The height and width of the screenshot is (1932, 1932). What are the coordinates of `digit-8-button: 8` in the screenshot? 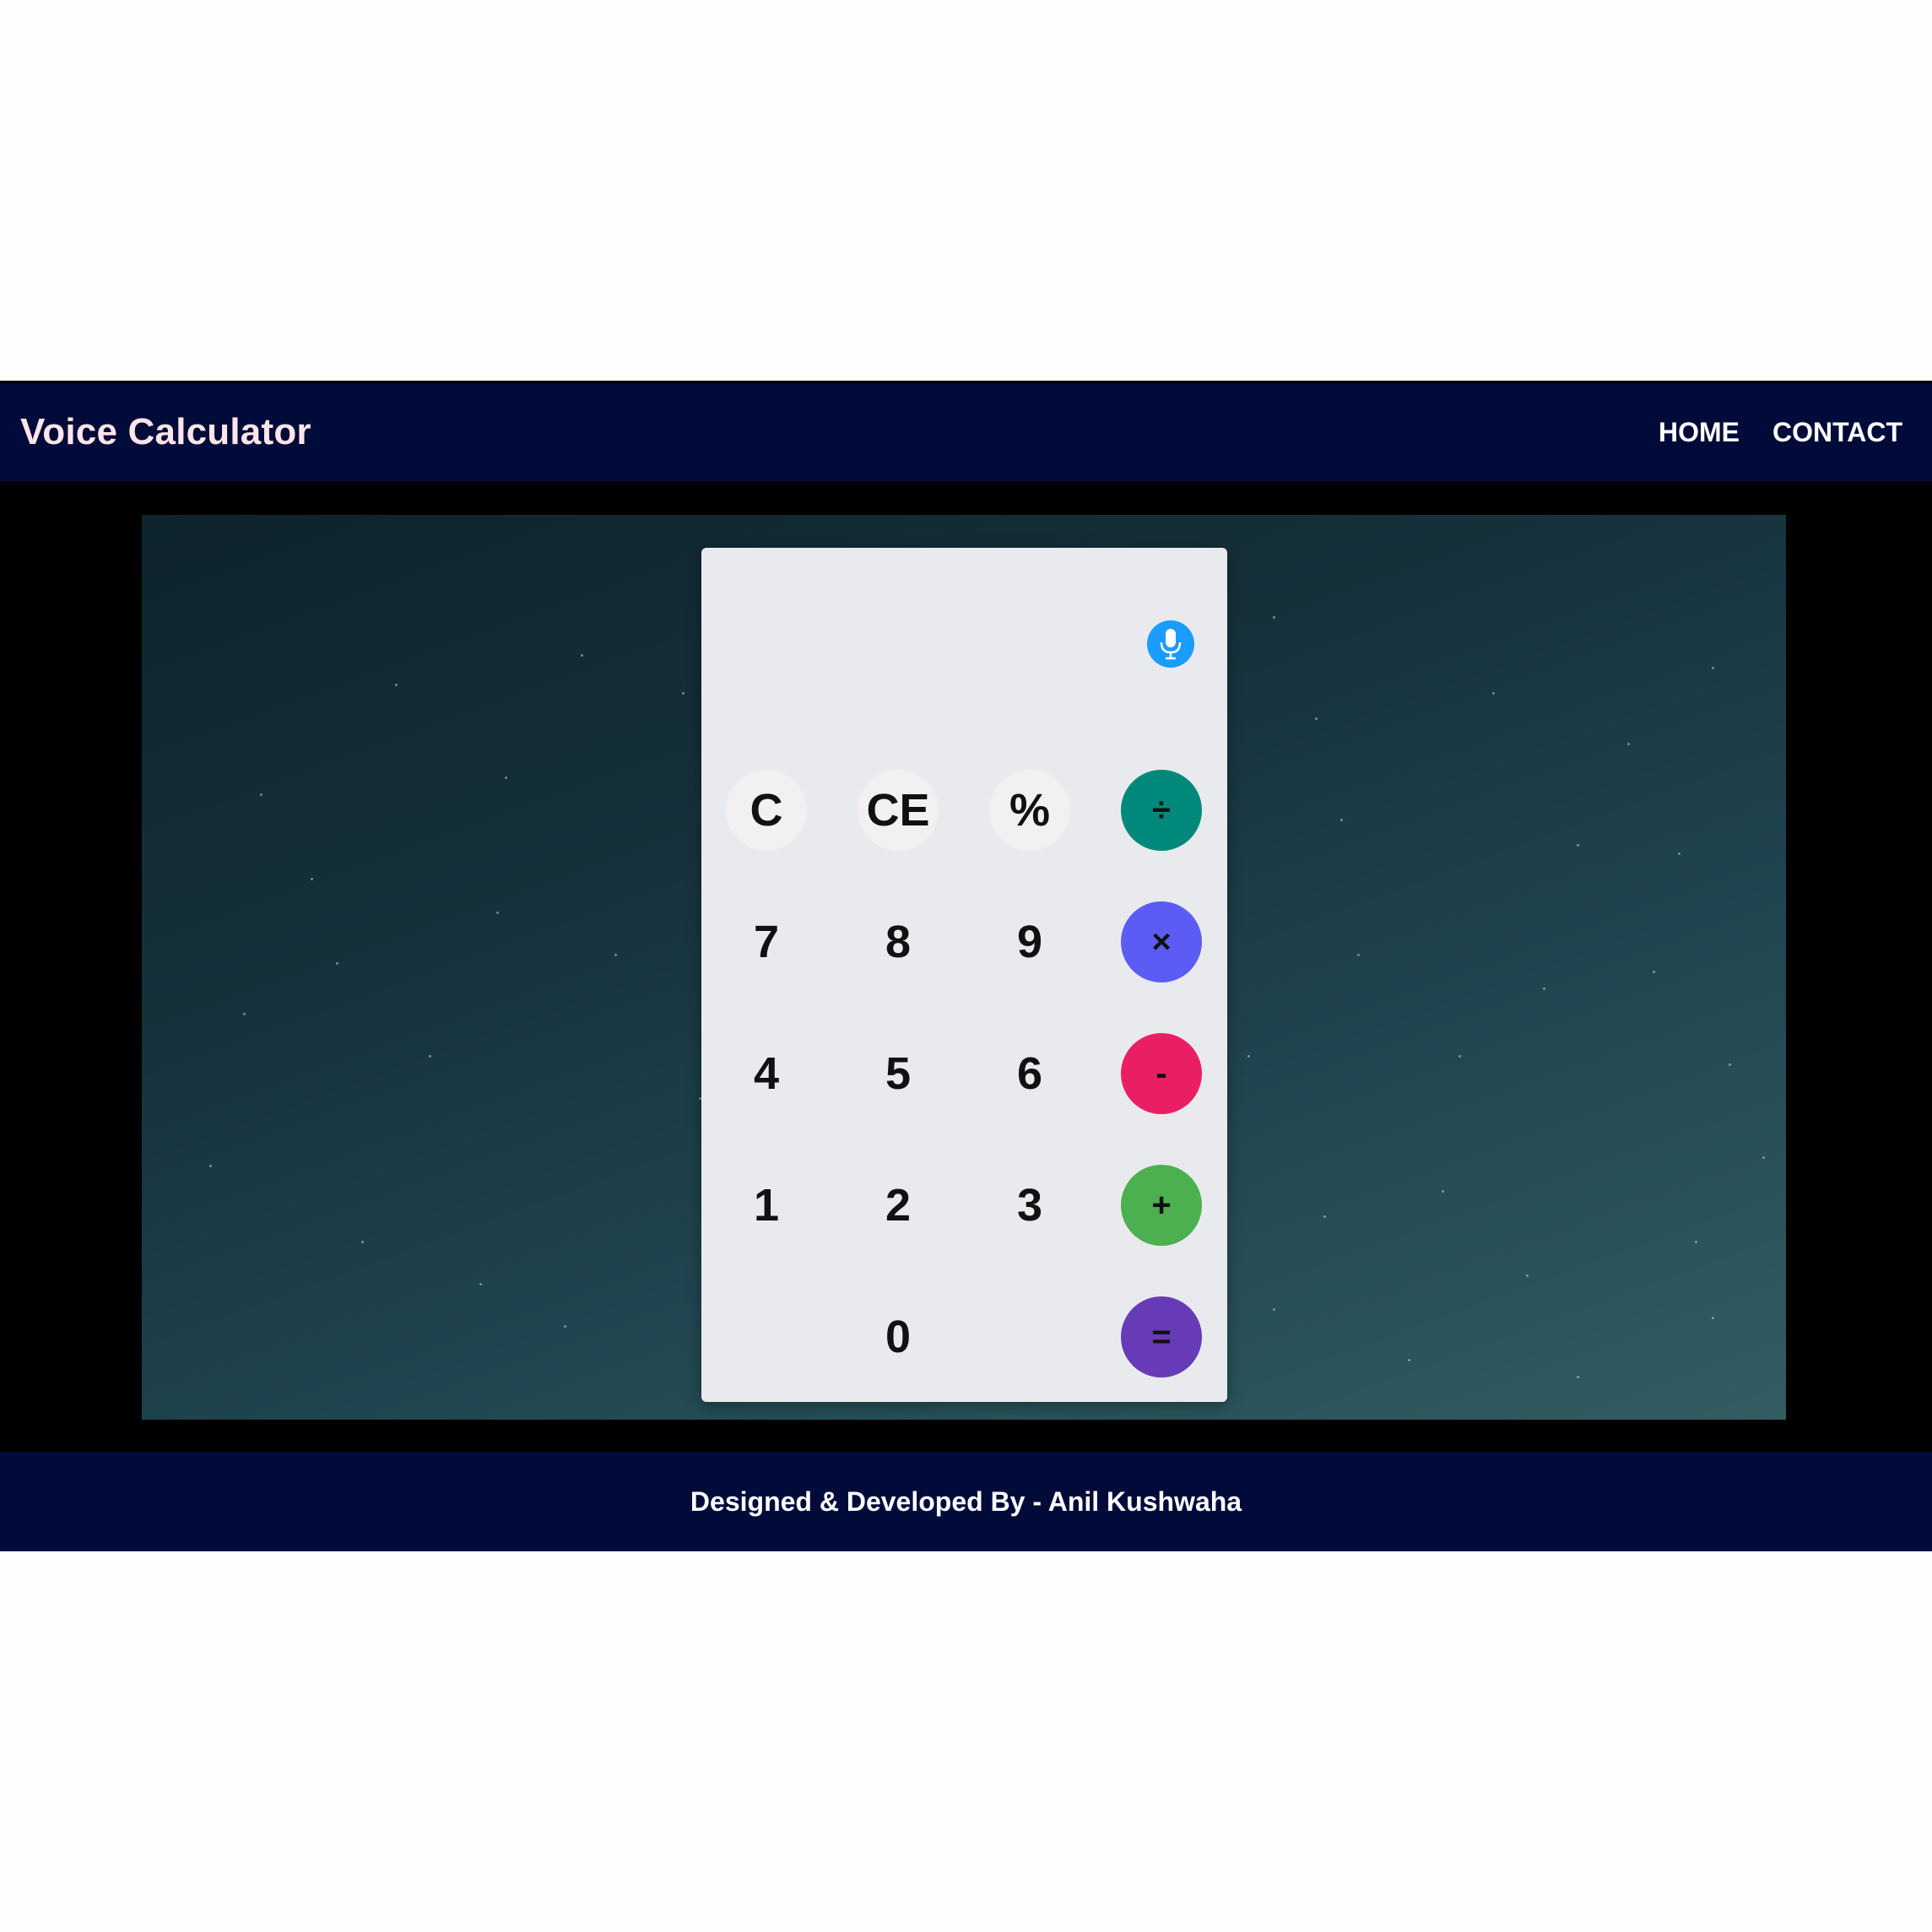 It's located at (899, 941).